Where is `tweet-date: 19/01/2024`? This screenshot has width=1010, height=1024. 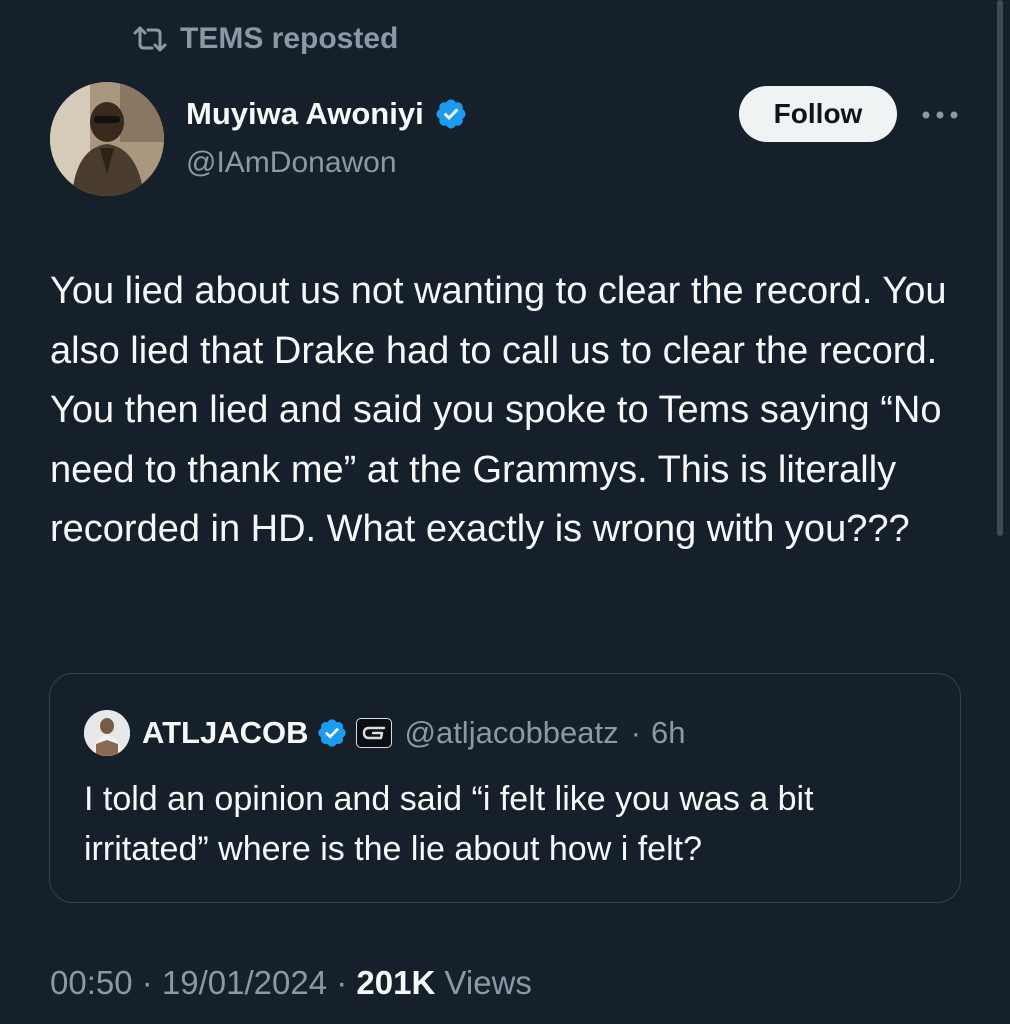 tweet-date: 19/01/2024 is located at coordinates (244, 983).